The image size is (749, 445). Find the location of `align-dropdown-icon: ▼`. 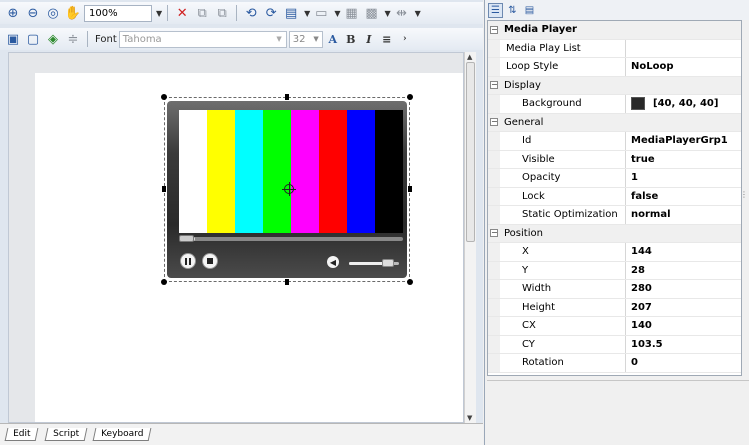

align-dropdown-icon: ▼ is located at coordinates (337, 13).